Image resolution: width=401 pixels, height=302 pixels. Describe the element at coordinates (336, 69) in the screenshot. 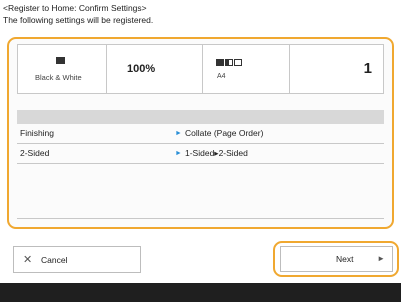

I see `copies-cell: 1` at that location.